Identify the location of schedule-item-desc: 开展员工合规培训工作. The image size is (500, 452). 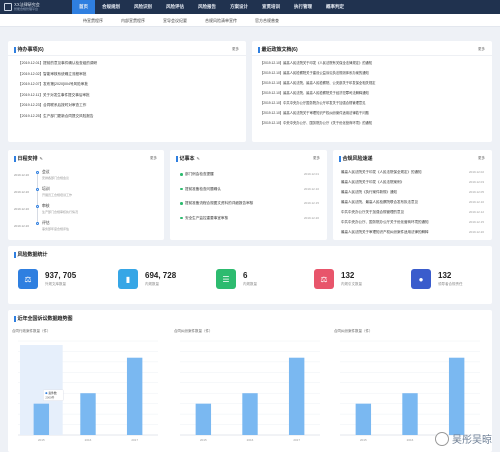
(57, 195).